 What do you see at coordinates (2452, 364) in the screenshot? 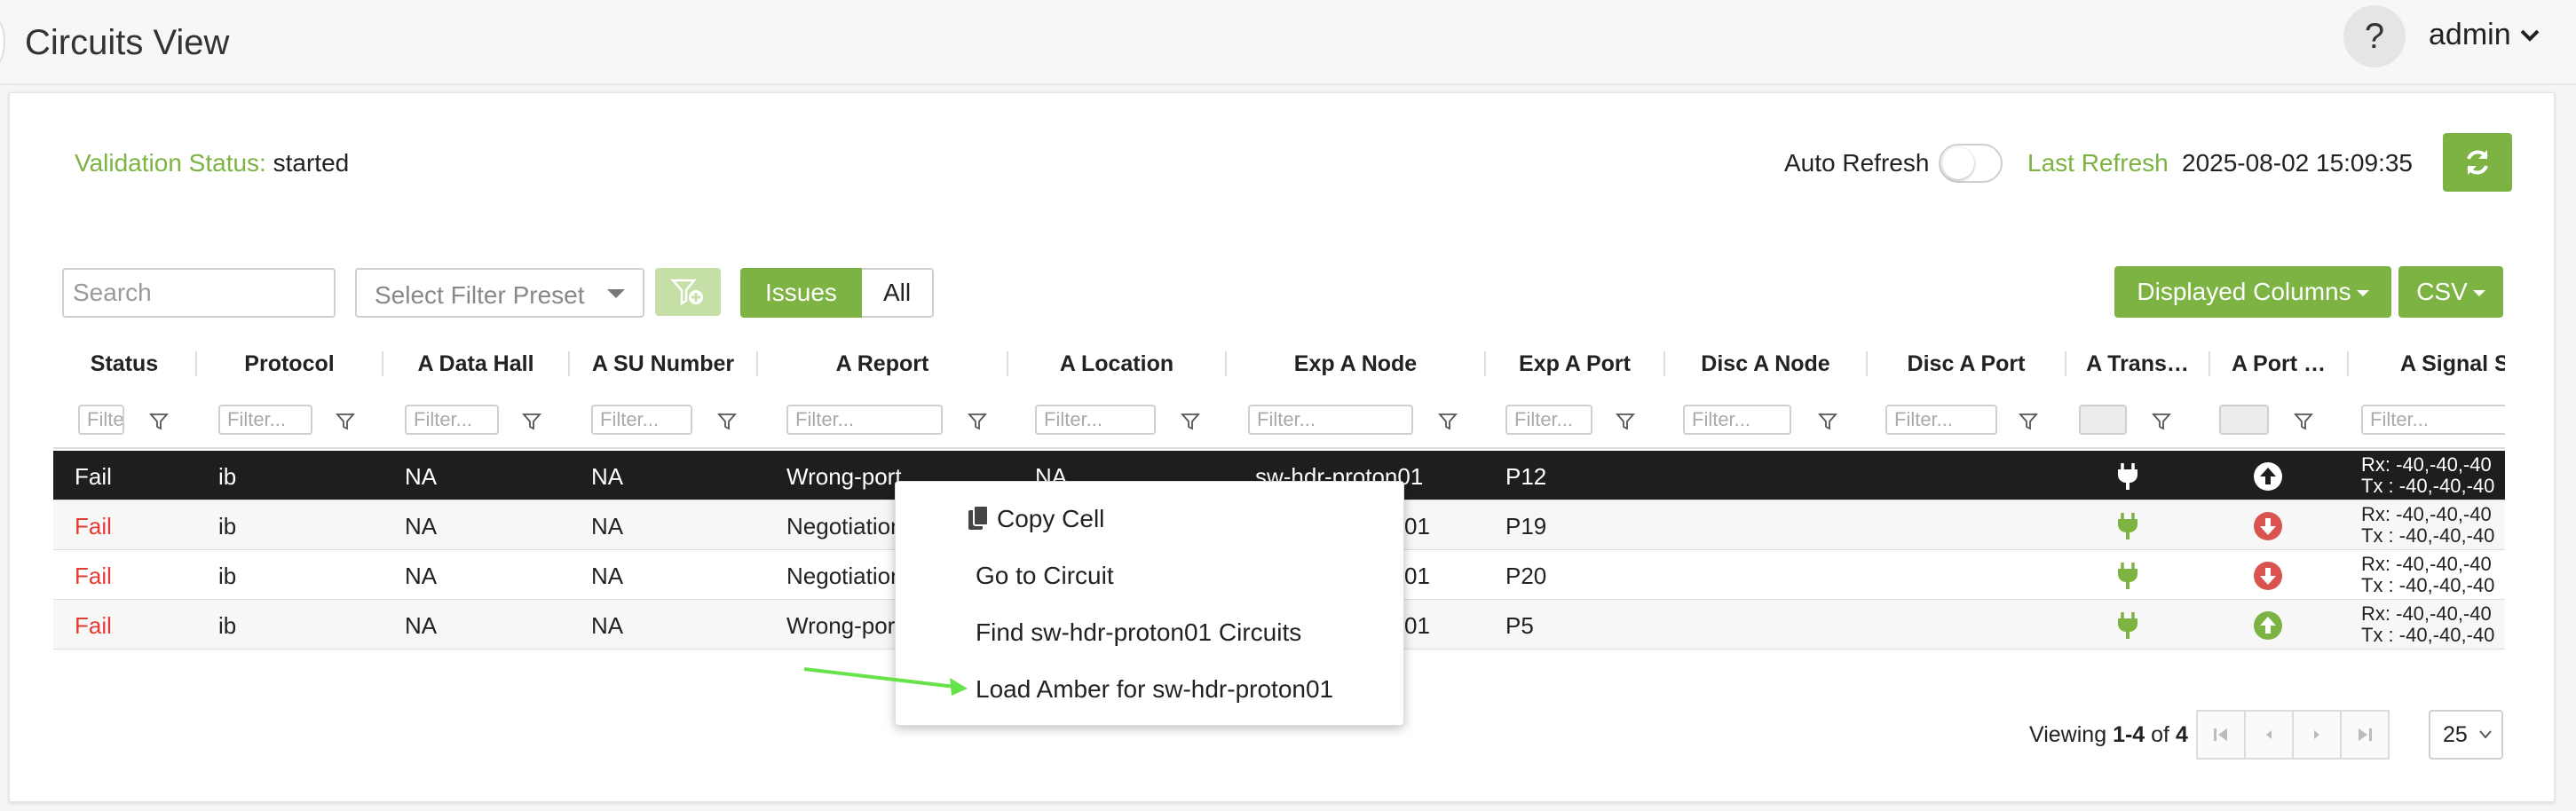
I see `column-header-a-signal-strength: A Signal S` at bounding box center [2452, 364].